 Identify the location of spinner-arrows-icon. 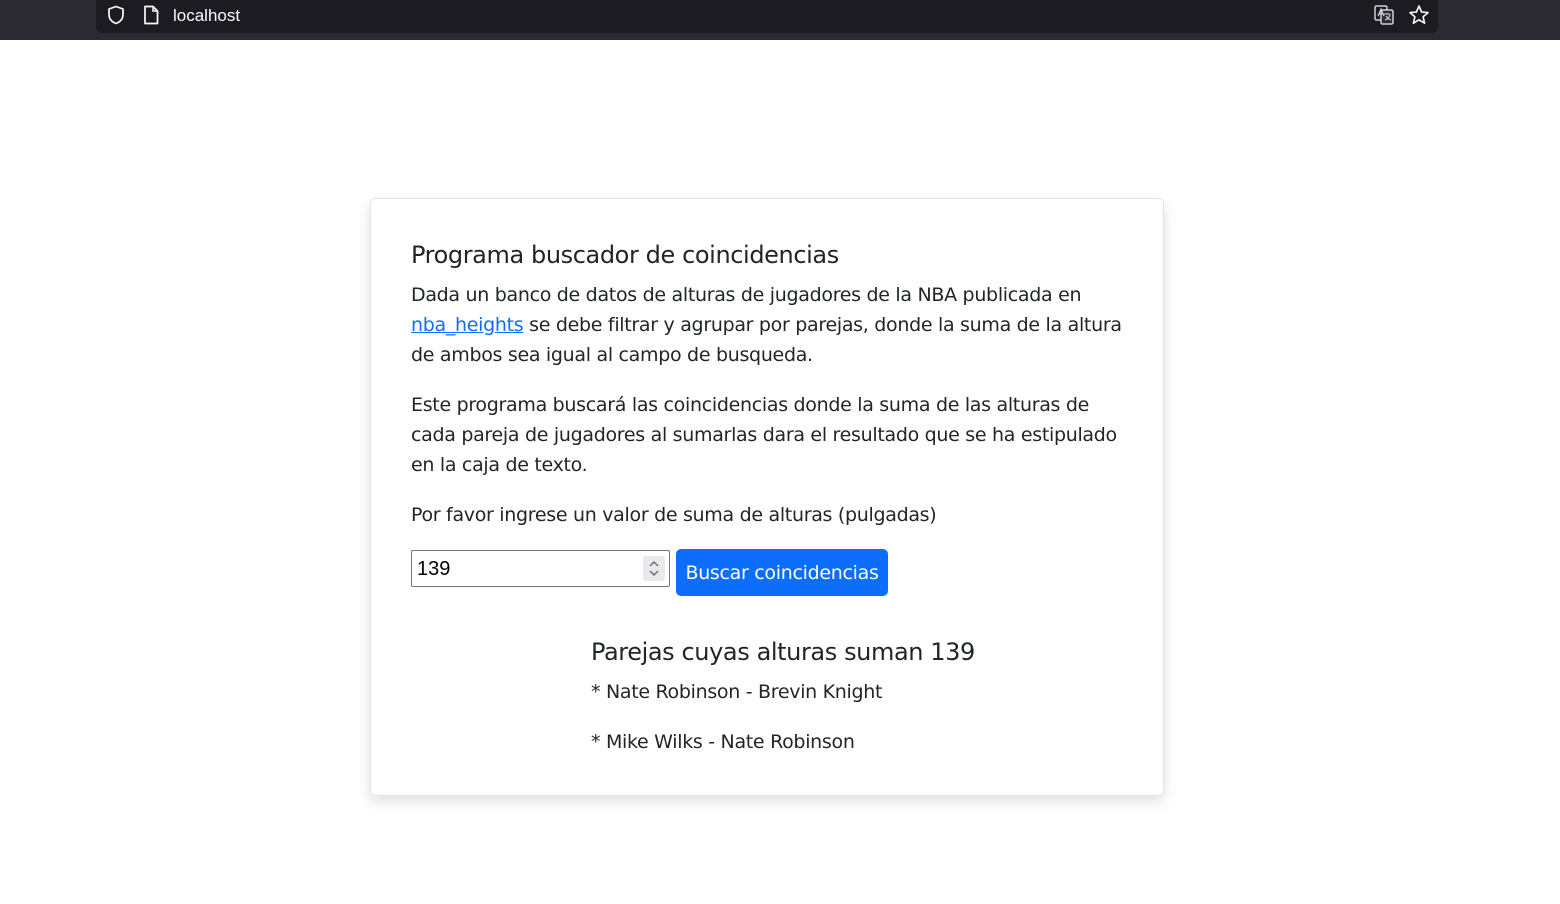
(654, 568).